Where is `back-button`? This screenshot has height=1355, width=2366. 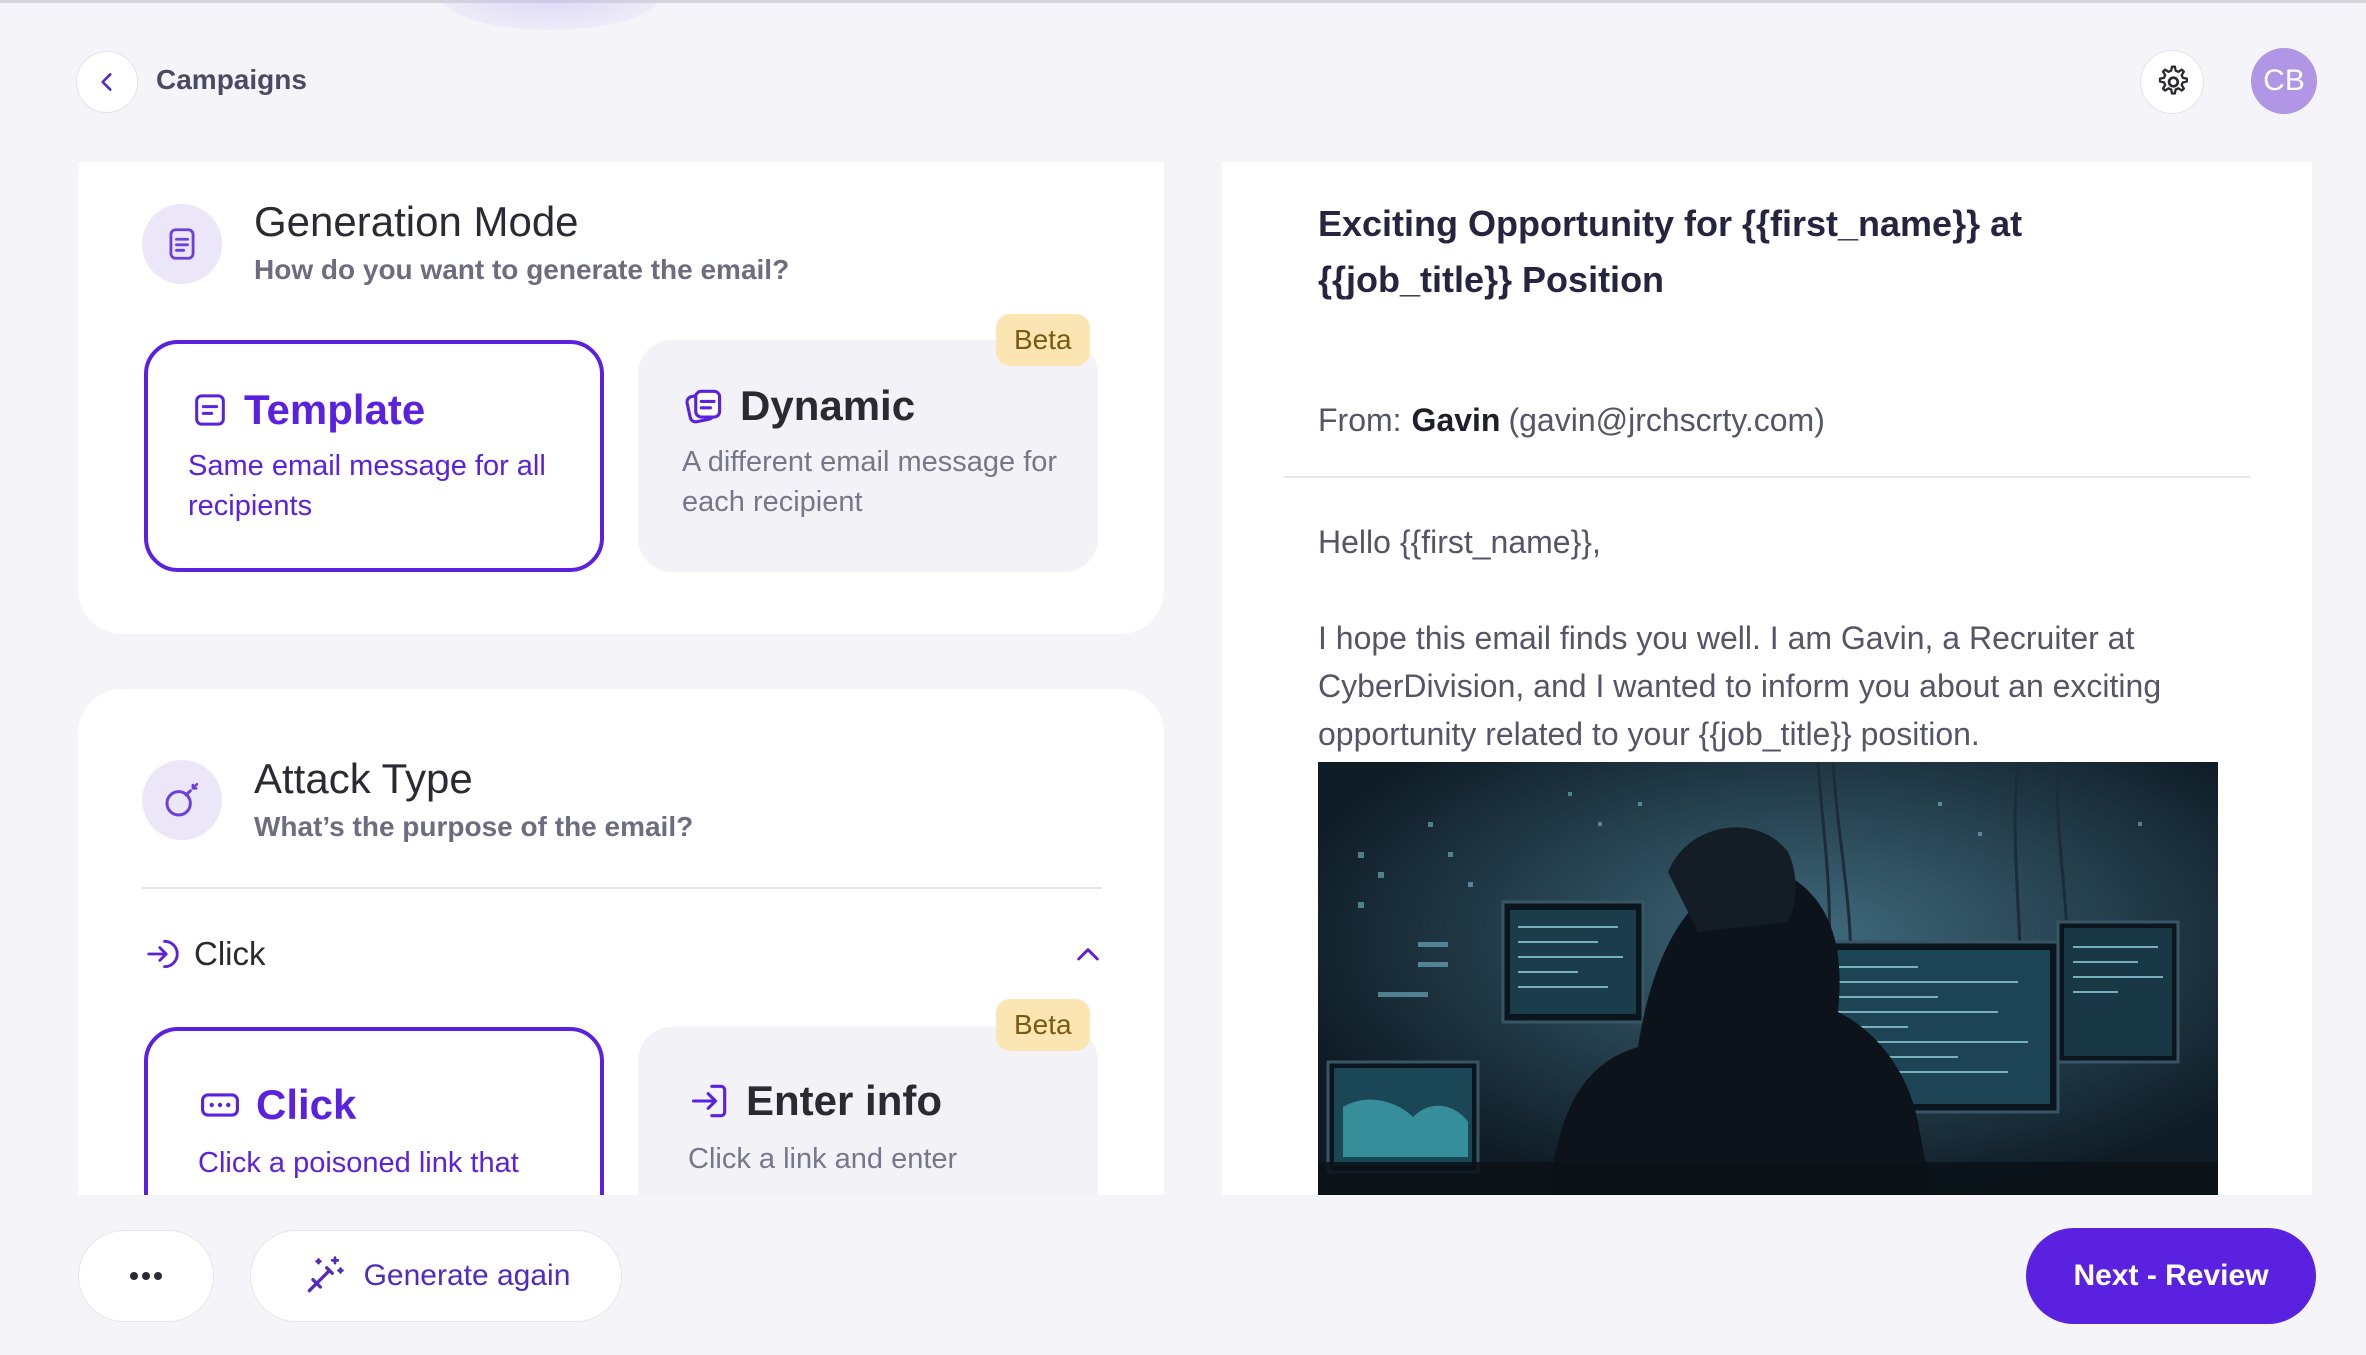 back-button is located at coordinates (107, 82).